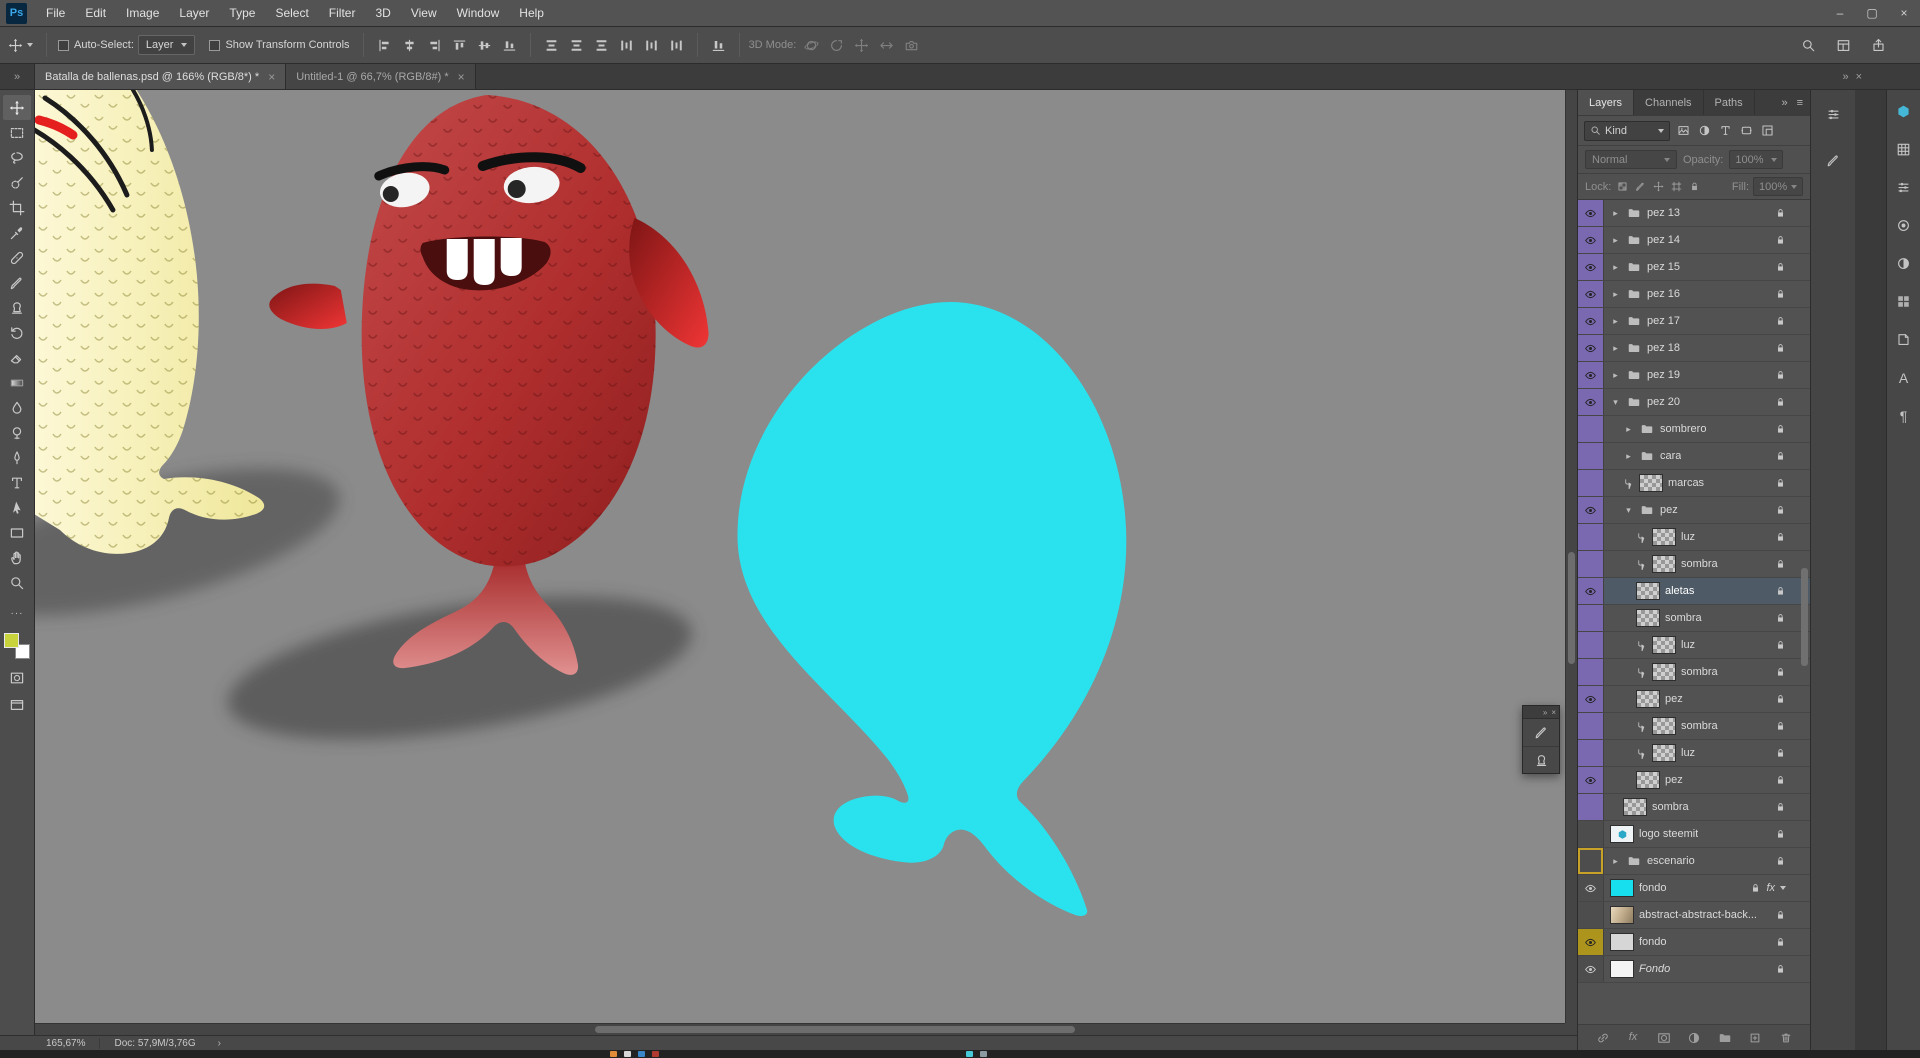 Image resolution: width=1920 pixels, height=1058 pixels. What do you see at coordinates (1903, 263) in the screenshot?
I see `adjustments-panel-button` at bounding box center [1903, 263].